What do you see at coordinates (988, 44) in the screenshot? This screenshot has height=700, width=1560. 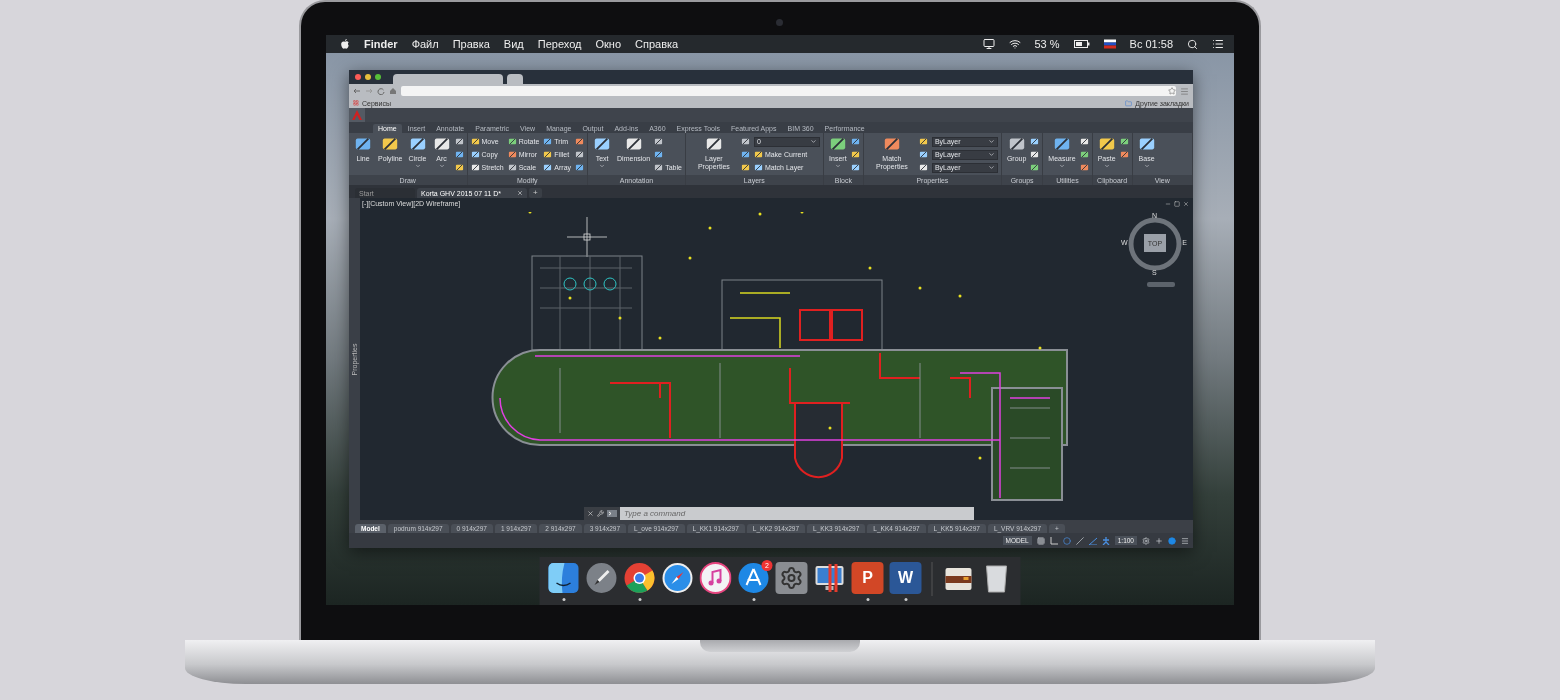 I see `airplay-icon` at bounding box center [988, 44].